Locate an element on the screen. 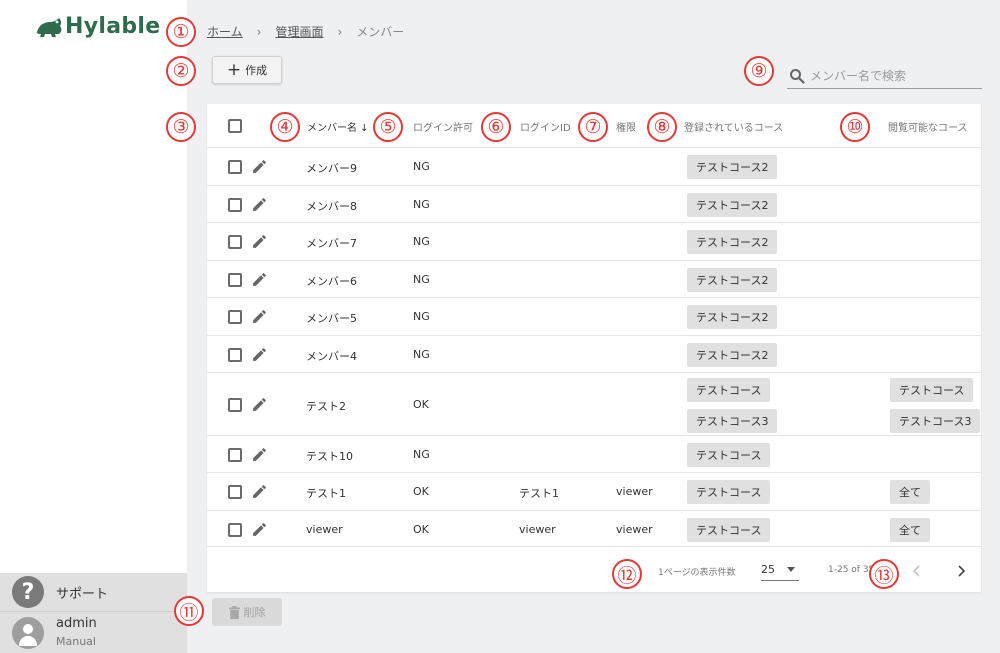  pagination-range: 1-25 of 35 is located at coordinates (851, 570).